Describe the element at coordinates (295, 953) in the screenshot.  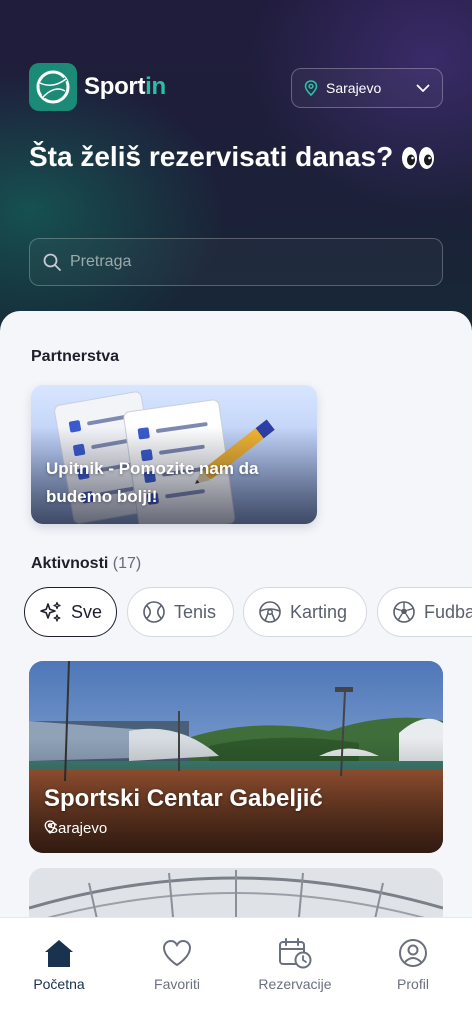
I see `calendar-clock-icon` at that location.